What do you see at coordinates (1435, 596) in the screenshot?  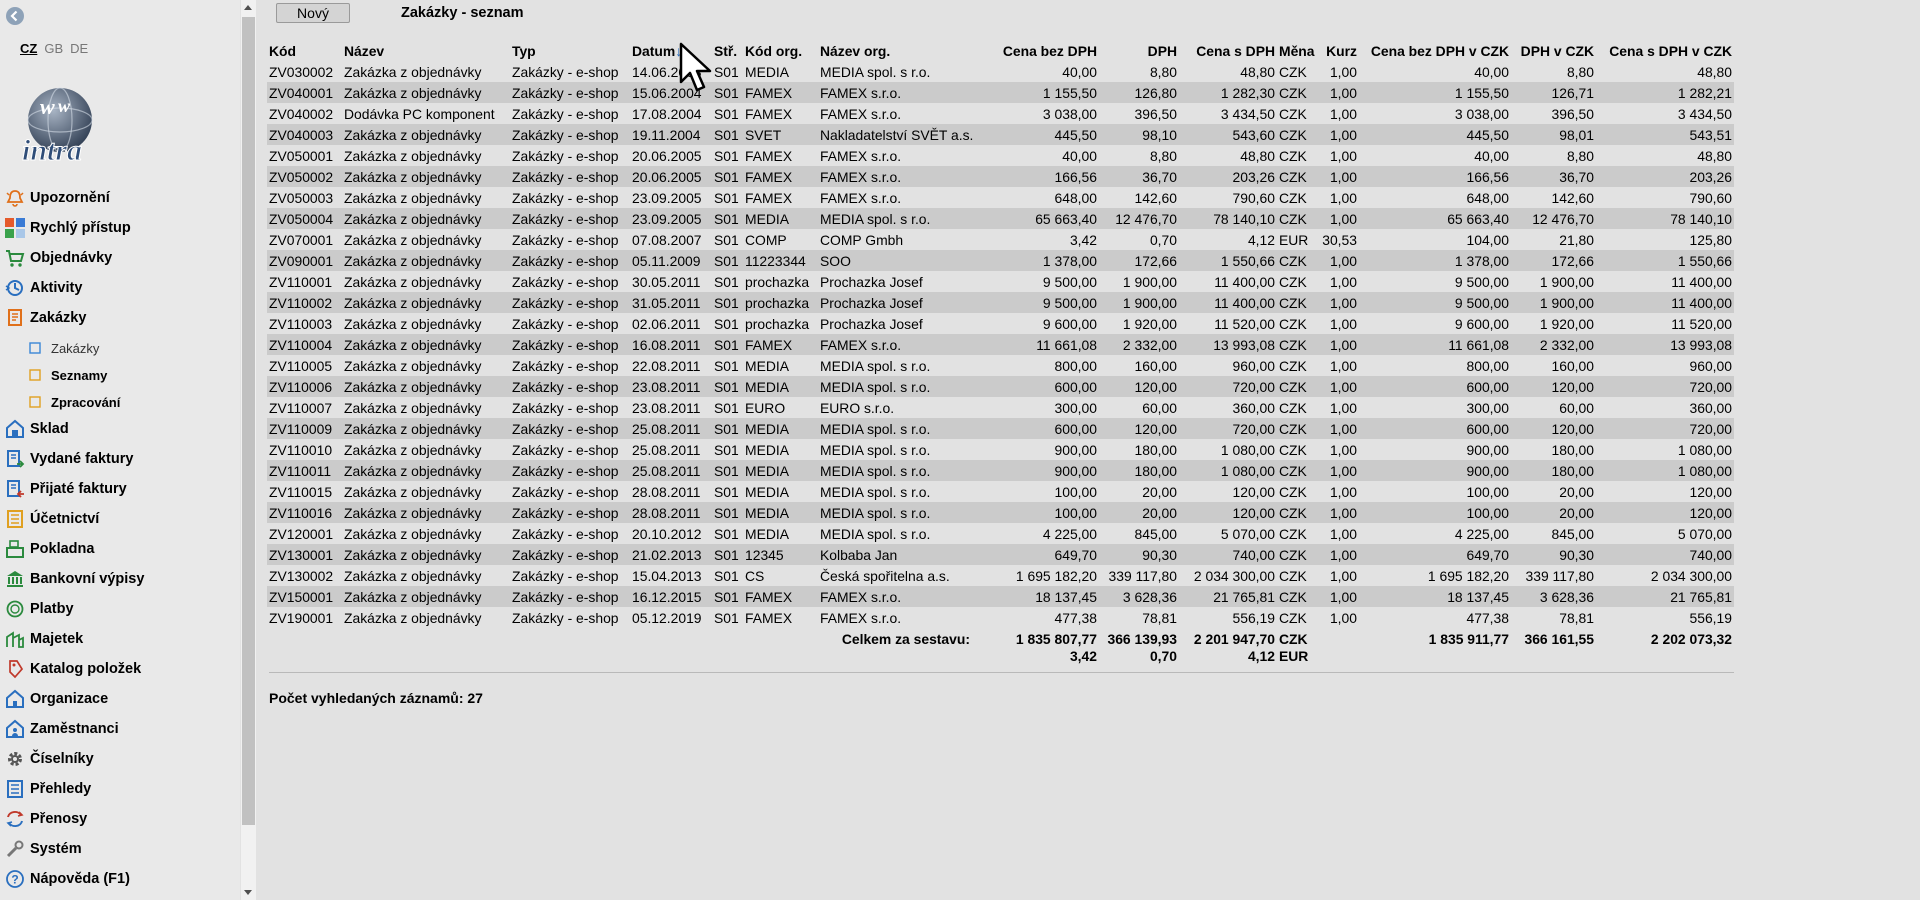 I see `table-cell: 18 137,45` at bounding box center [1435, 596].